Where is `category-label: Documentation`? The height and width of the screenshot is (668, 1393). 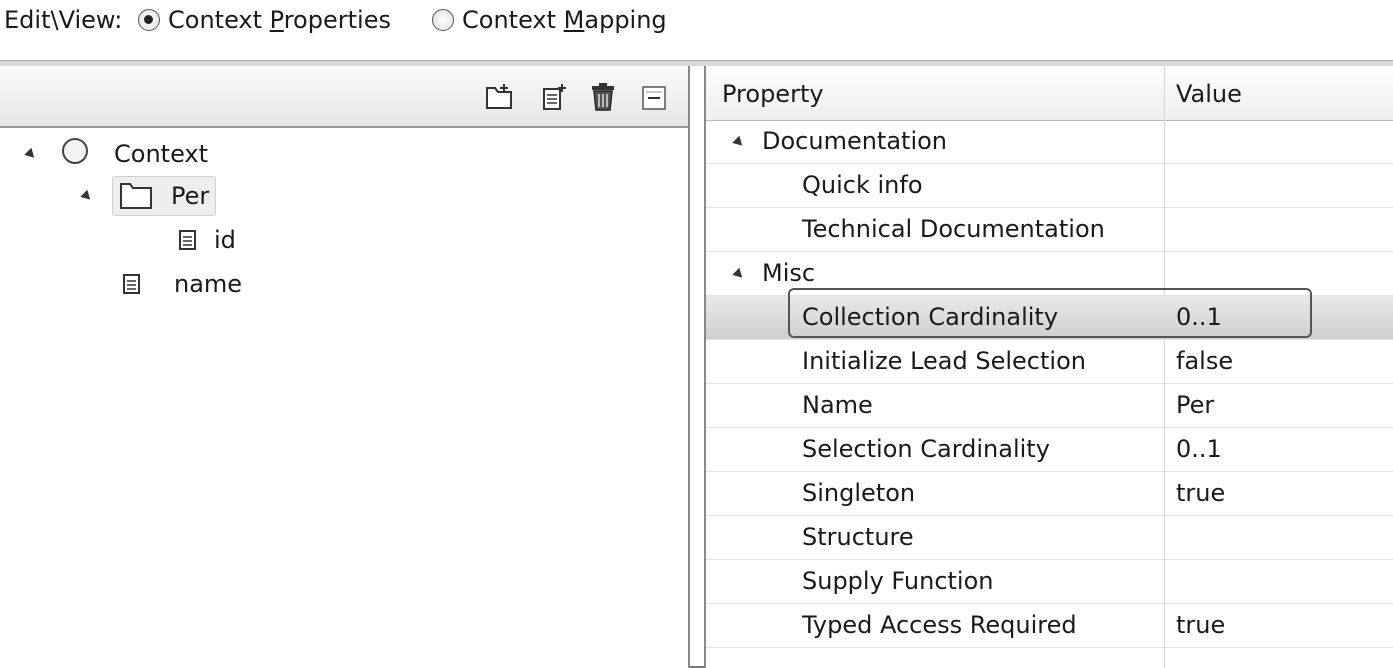
category-label: Documentation is located at coordinates (855, 141).